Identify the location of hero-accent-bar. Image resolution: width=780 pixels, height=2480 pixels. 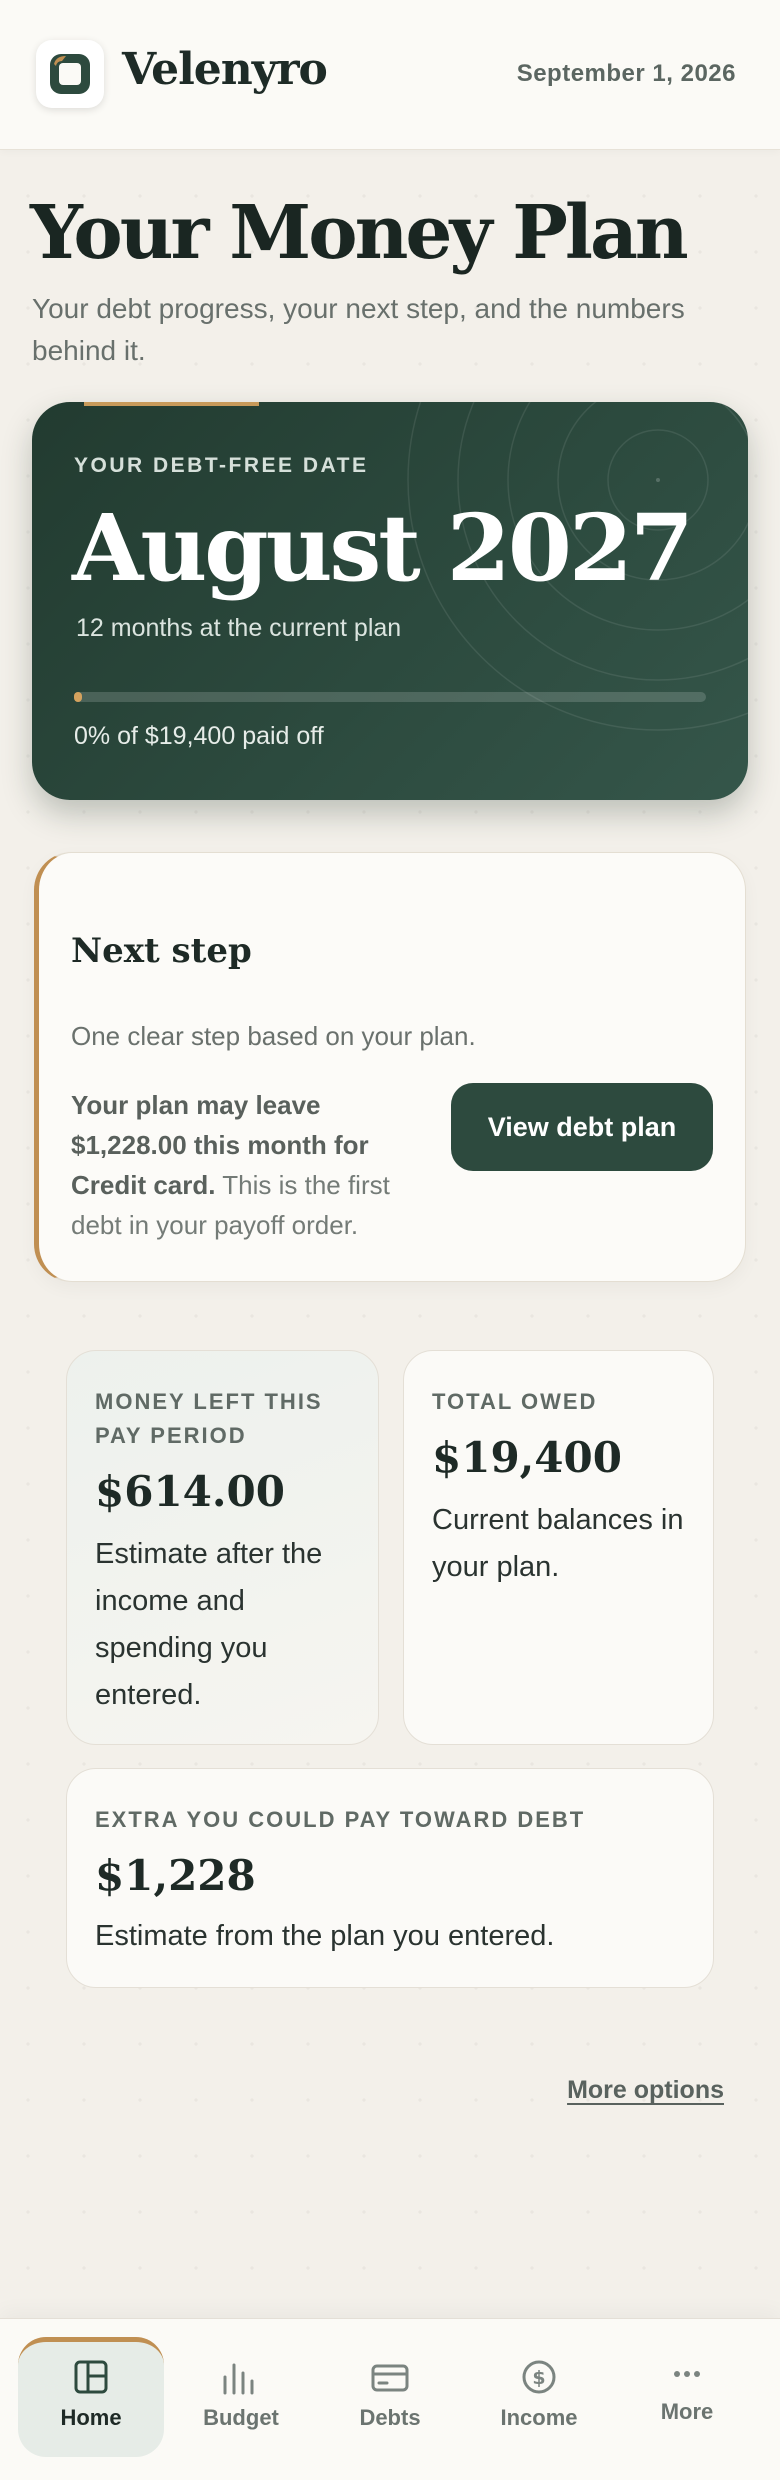
(171, 404).